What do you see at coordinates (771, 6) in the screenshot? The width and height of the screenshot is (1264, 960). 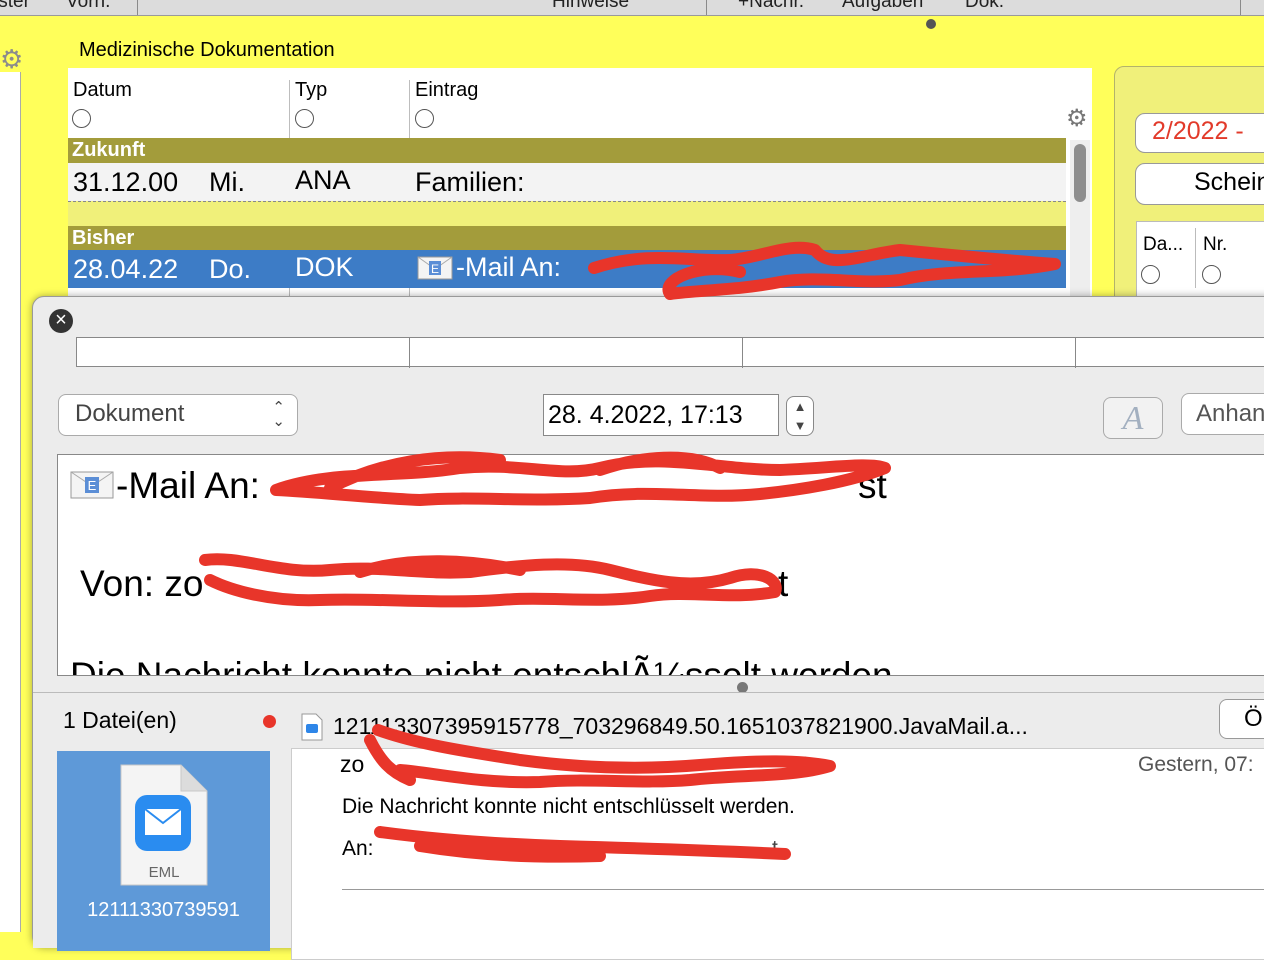 I see `toolbar-item-nachr: +Nachr.` at bounding box center [771, 6].